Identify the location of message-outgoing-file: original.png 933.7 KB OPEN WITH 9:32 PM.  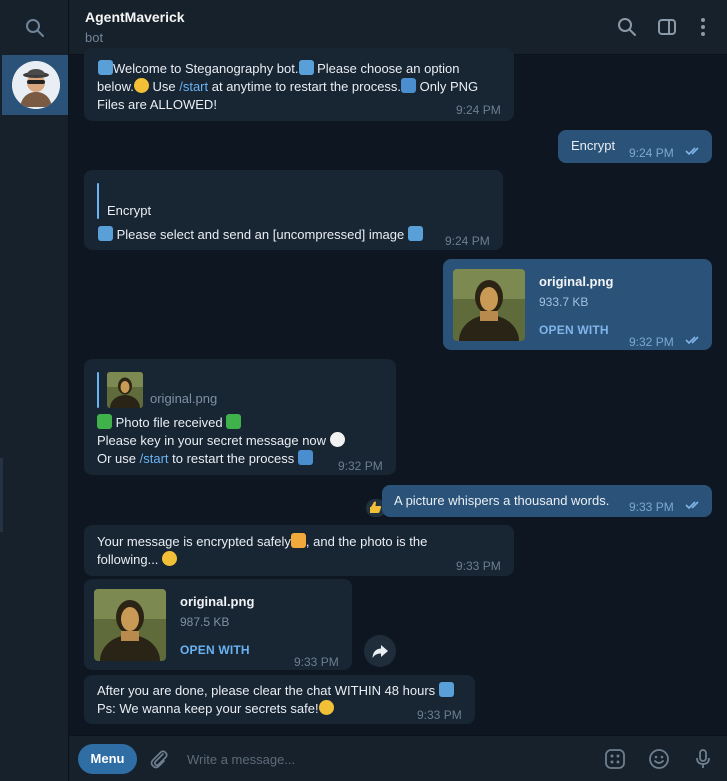
(577, 304).